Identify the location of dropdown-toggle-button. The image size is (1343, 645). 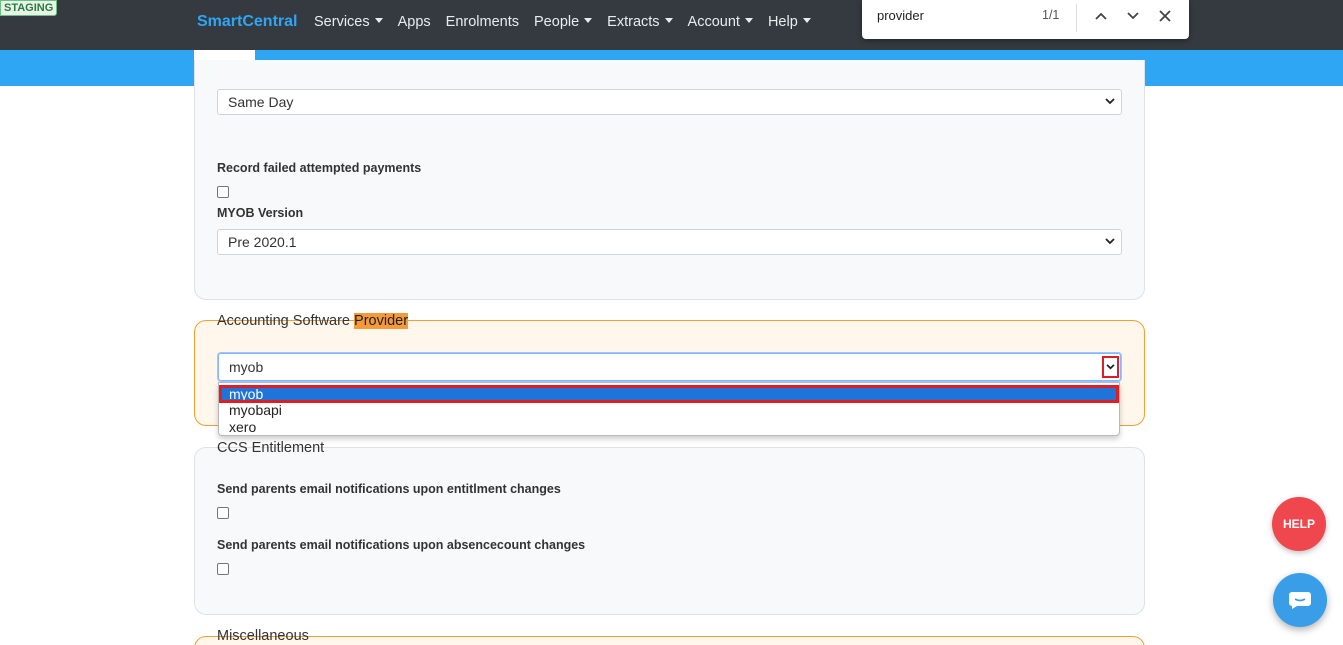
(1110, 367).